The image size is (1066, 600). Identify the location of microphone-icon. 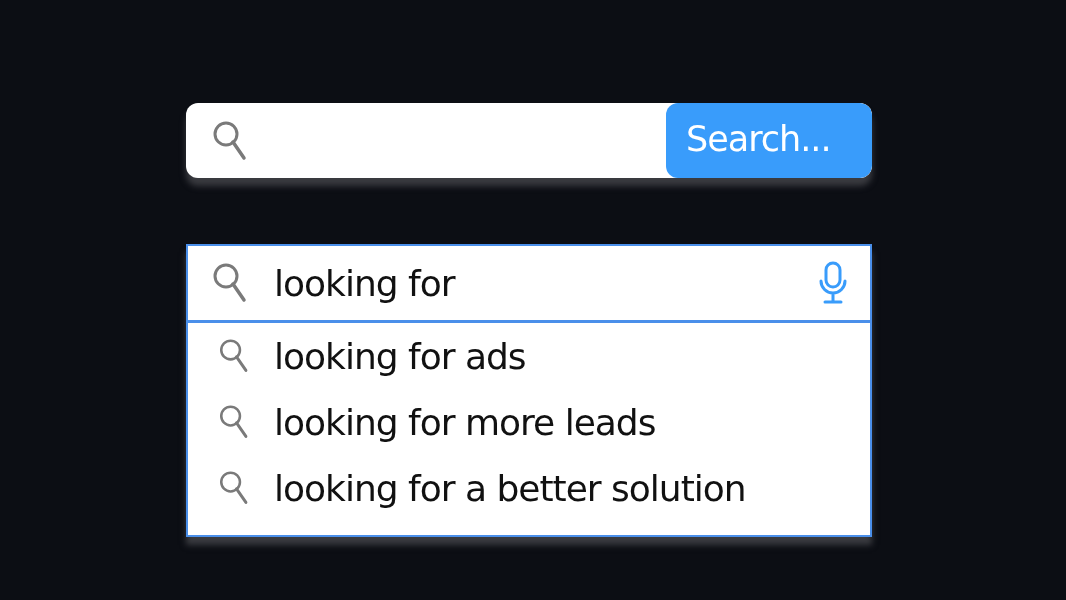
(833, 283).